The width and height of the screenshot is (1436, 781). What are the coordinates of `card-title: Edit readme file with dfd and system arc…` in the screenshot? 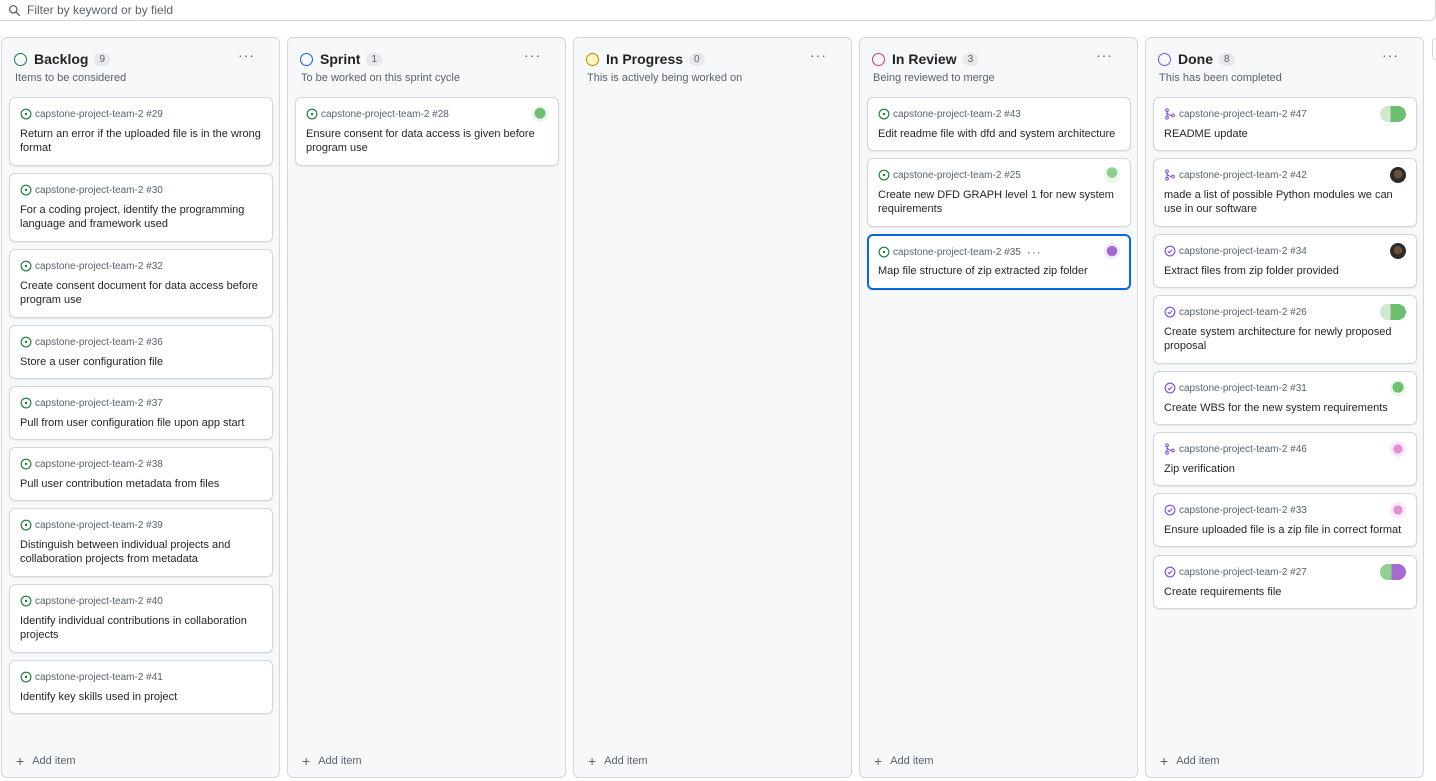 It's located at (999, 134).